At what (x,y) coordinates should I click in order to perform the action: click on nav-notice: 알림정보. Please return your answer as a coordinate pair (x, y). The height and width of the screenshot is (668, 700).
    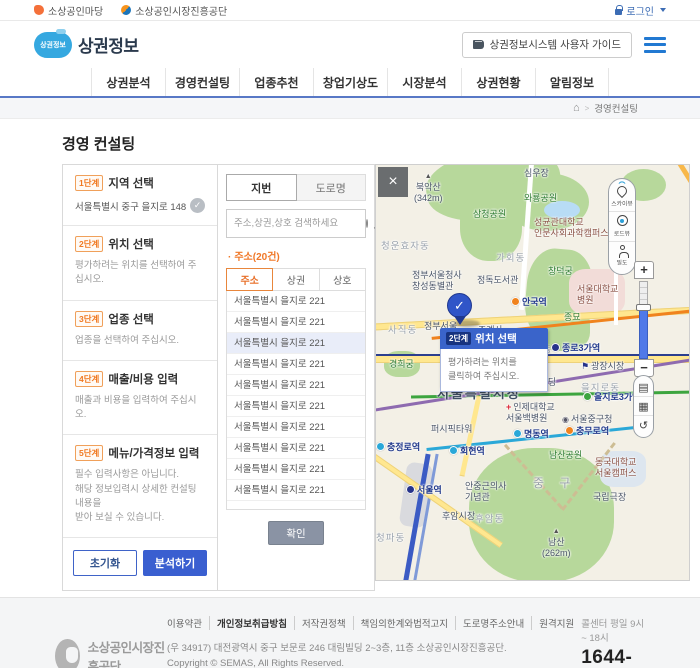
    Looking at the image, I should click on (572, 82).